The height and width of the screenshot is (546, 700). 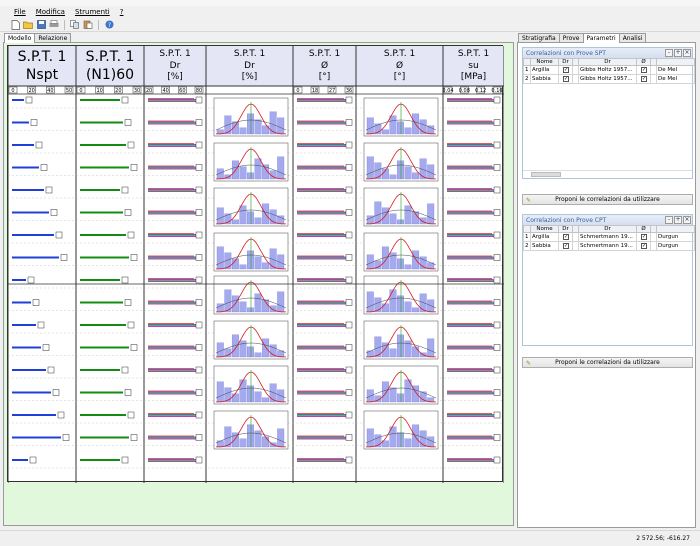 I want to click on menu-bar: File Modifica Strumenti ?, so click(x=350, y=12).